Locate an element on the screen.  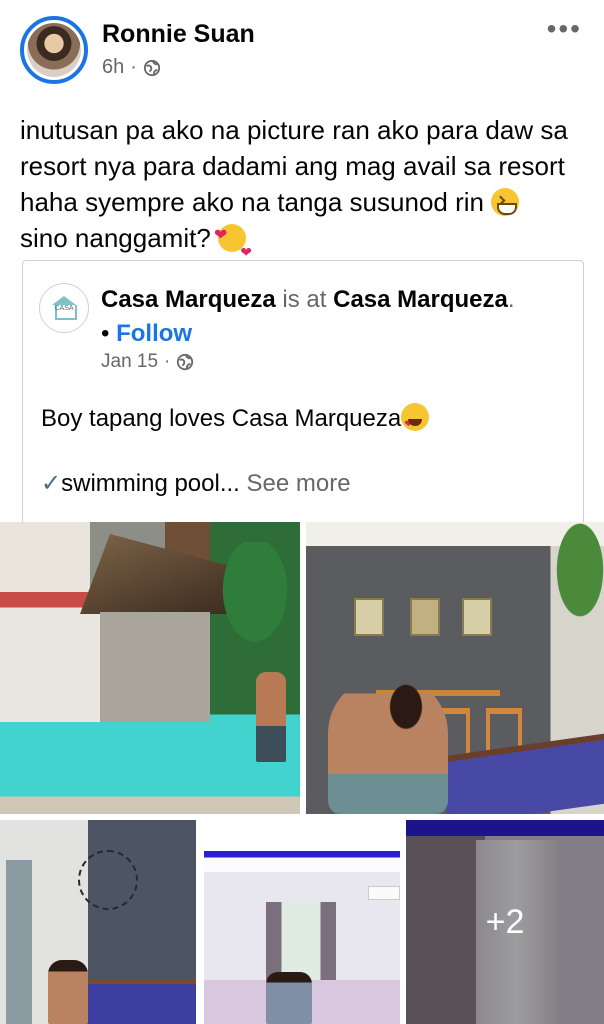
photo-aircon is located at coordinates (384, 893).